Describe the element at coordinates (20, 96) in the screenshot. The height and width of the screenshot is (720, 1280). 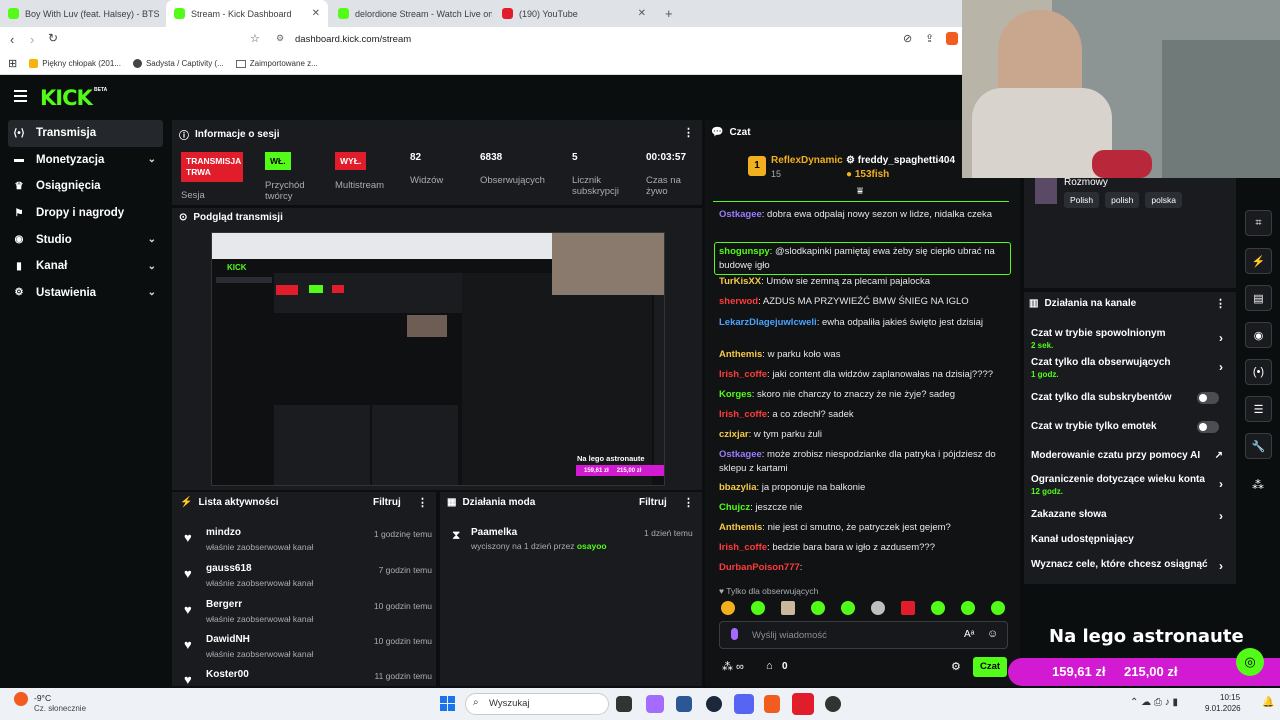
I see `menu-hamburger-icon` at that location.